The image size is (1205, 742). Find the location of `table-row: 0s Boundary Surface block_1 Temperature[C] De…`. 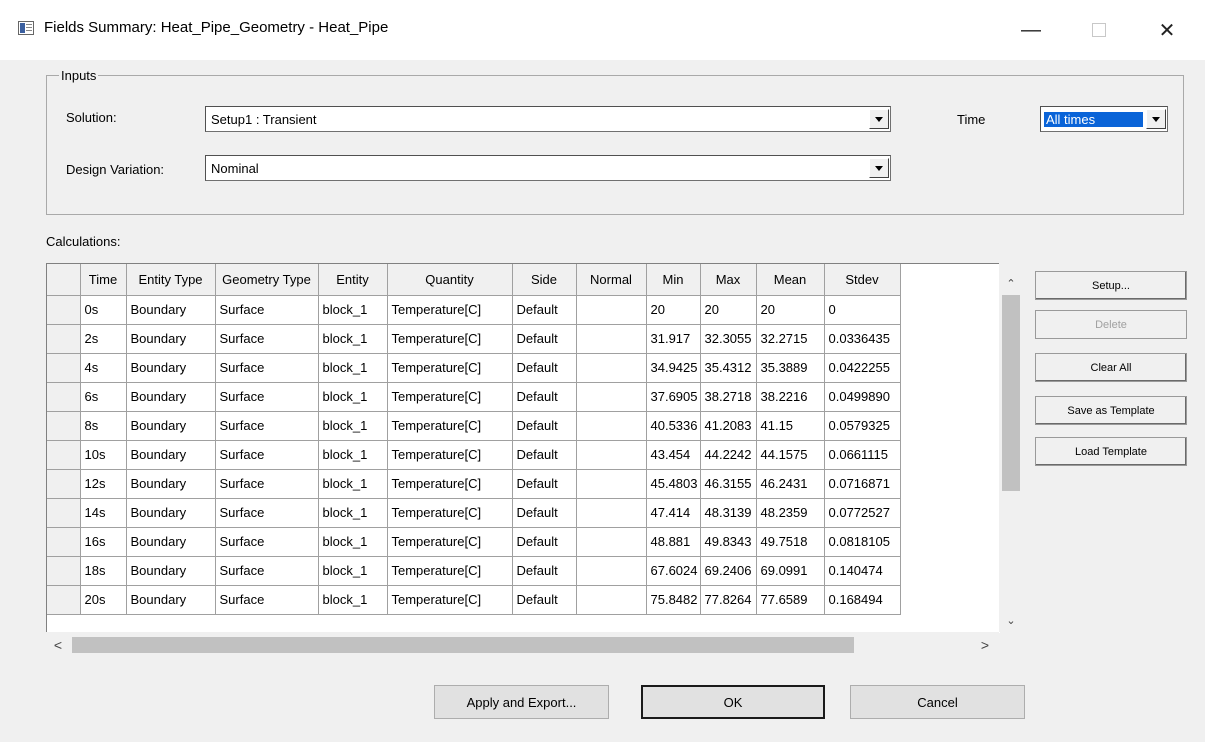

table-row: 0s Boundary Surface block_1 Temperature[C] De… is located at coordinates (474, 310).